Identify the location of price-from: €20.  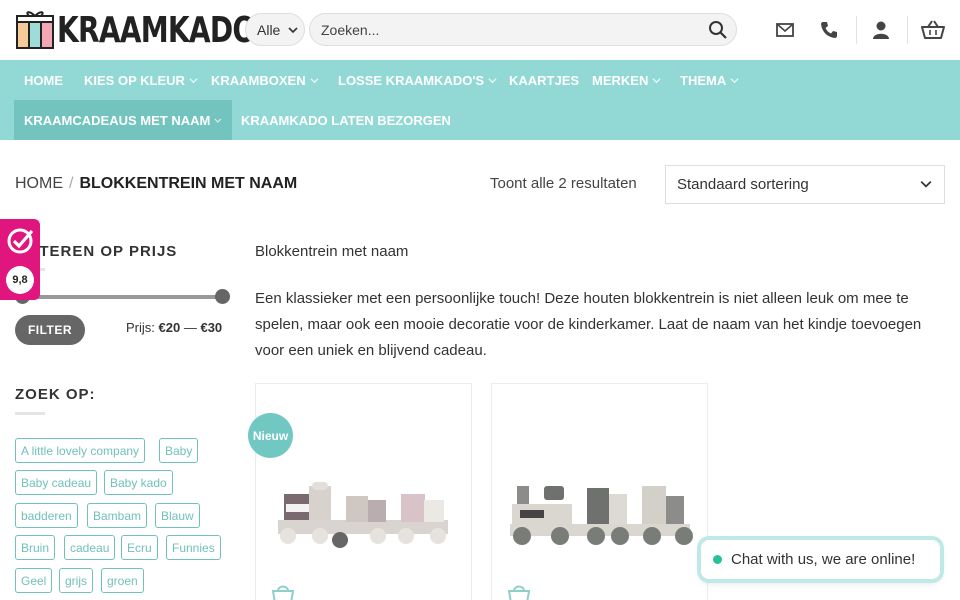
(169, 327).